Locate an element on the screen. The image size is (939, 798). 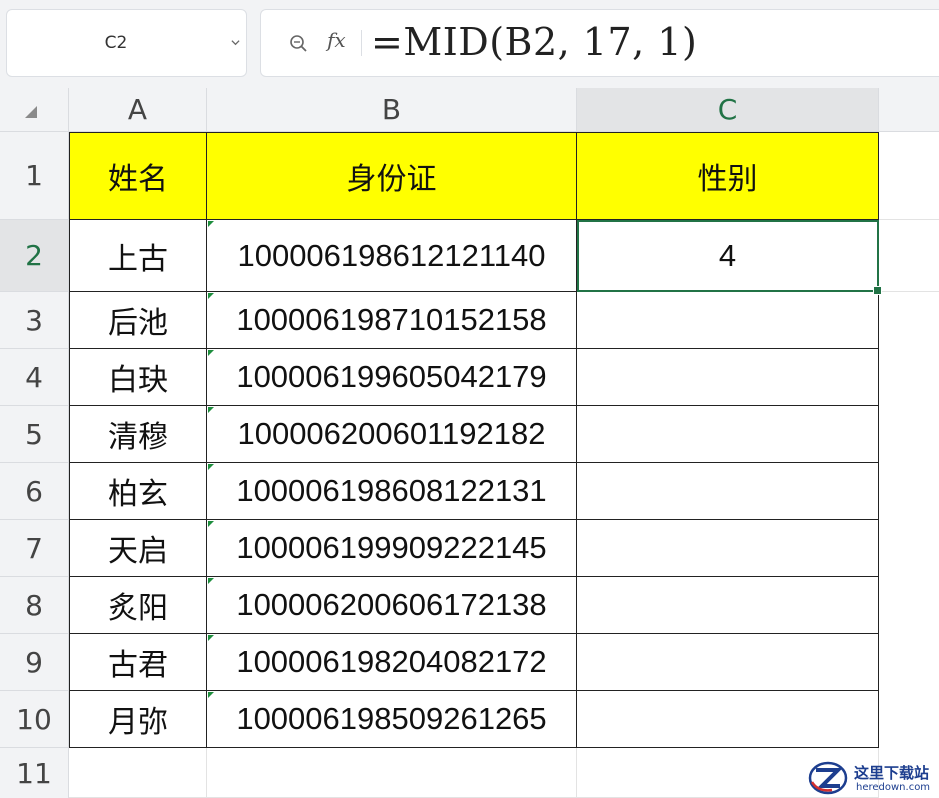
cell-c3 is located at coordinates (728, 320).